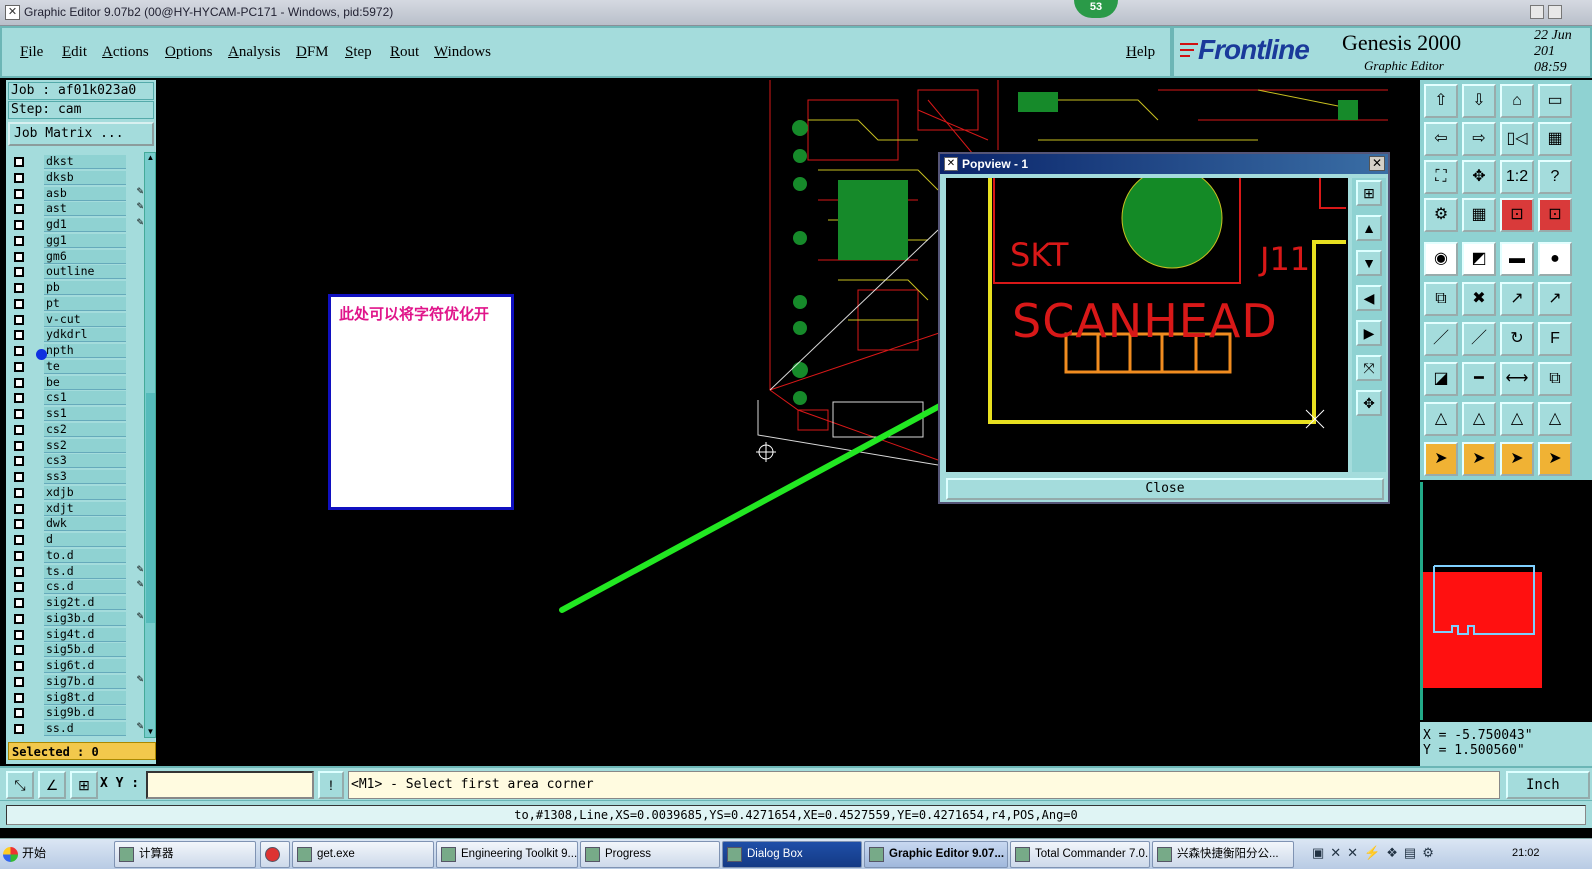 Image resolution: width=1592 pixels, height=869 pixels. What do you see at coordinates (85, 650) in the screenshot?
I see `layer-name: sig5b.d` at bounding box center [85, 650].